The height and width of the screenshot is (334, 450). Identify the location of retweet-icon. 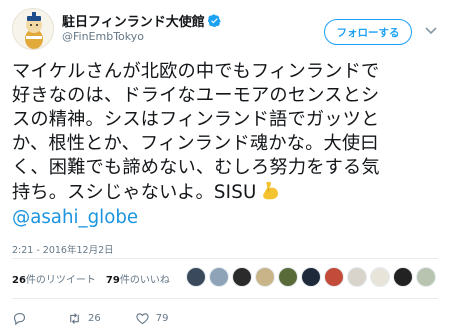
(74, 318).